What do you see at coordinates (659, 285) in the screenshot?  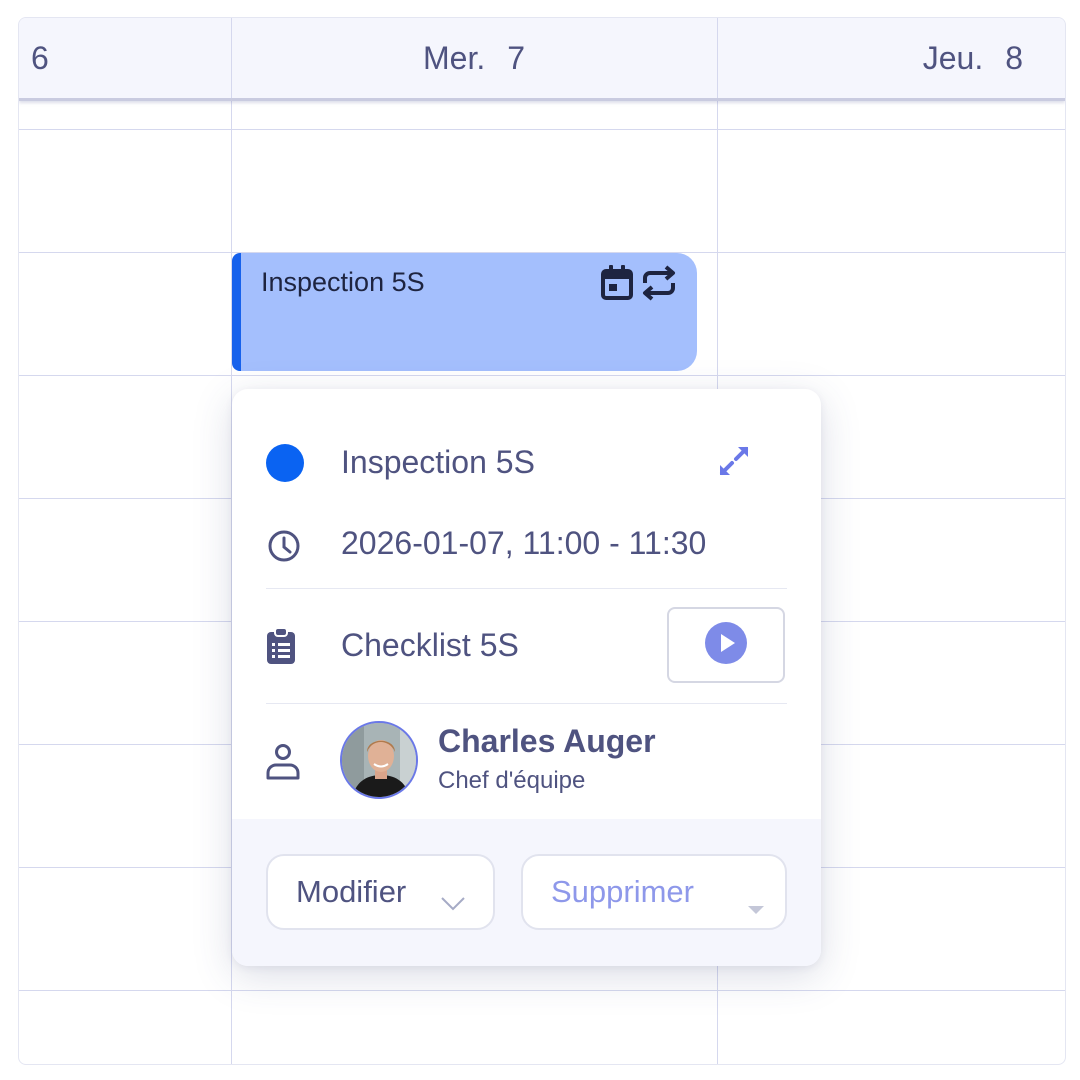 I see `repeat-icon` at bounding box center [659, 285].